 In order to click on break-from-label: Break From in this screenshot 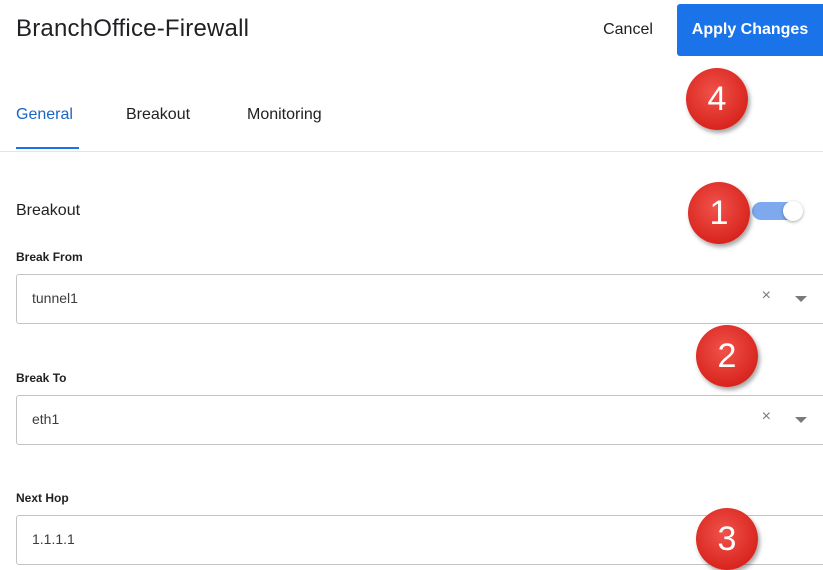, I will do `click(49, 257)`.